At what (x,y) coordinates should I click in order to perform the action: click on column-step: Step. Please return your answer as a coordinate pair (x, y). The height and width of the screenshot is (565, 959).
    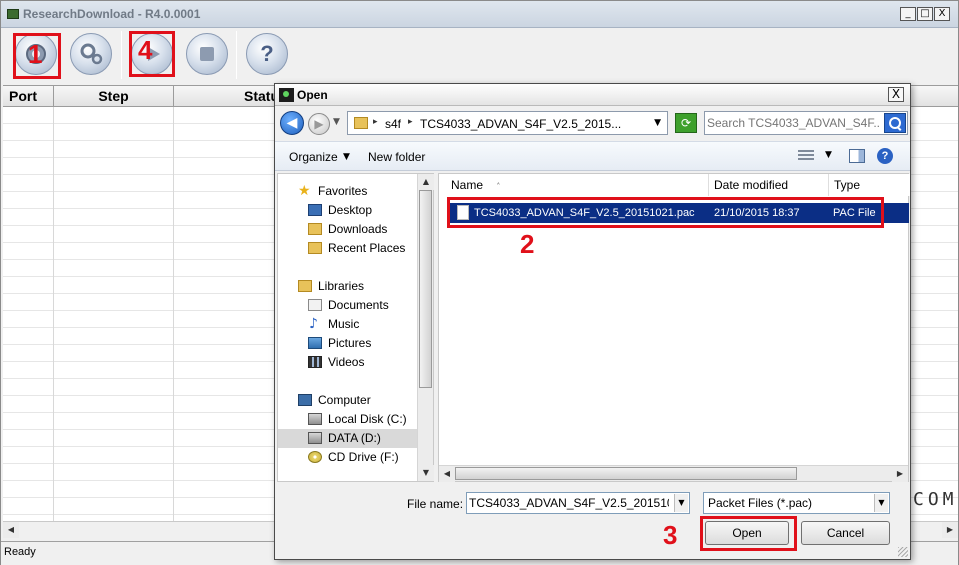
    Looking at the image, I should click on (114, 96).